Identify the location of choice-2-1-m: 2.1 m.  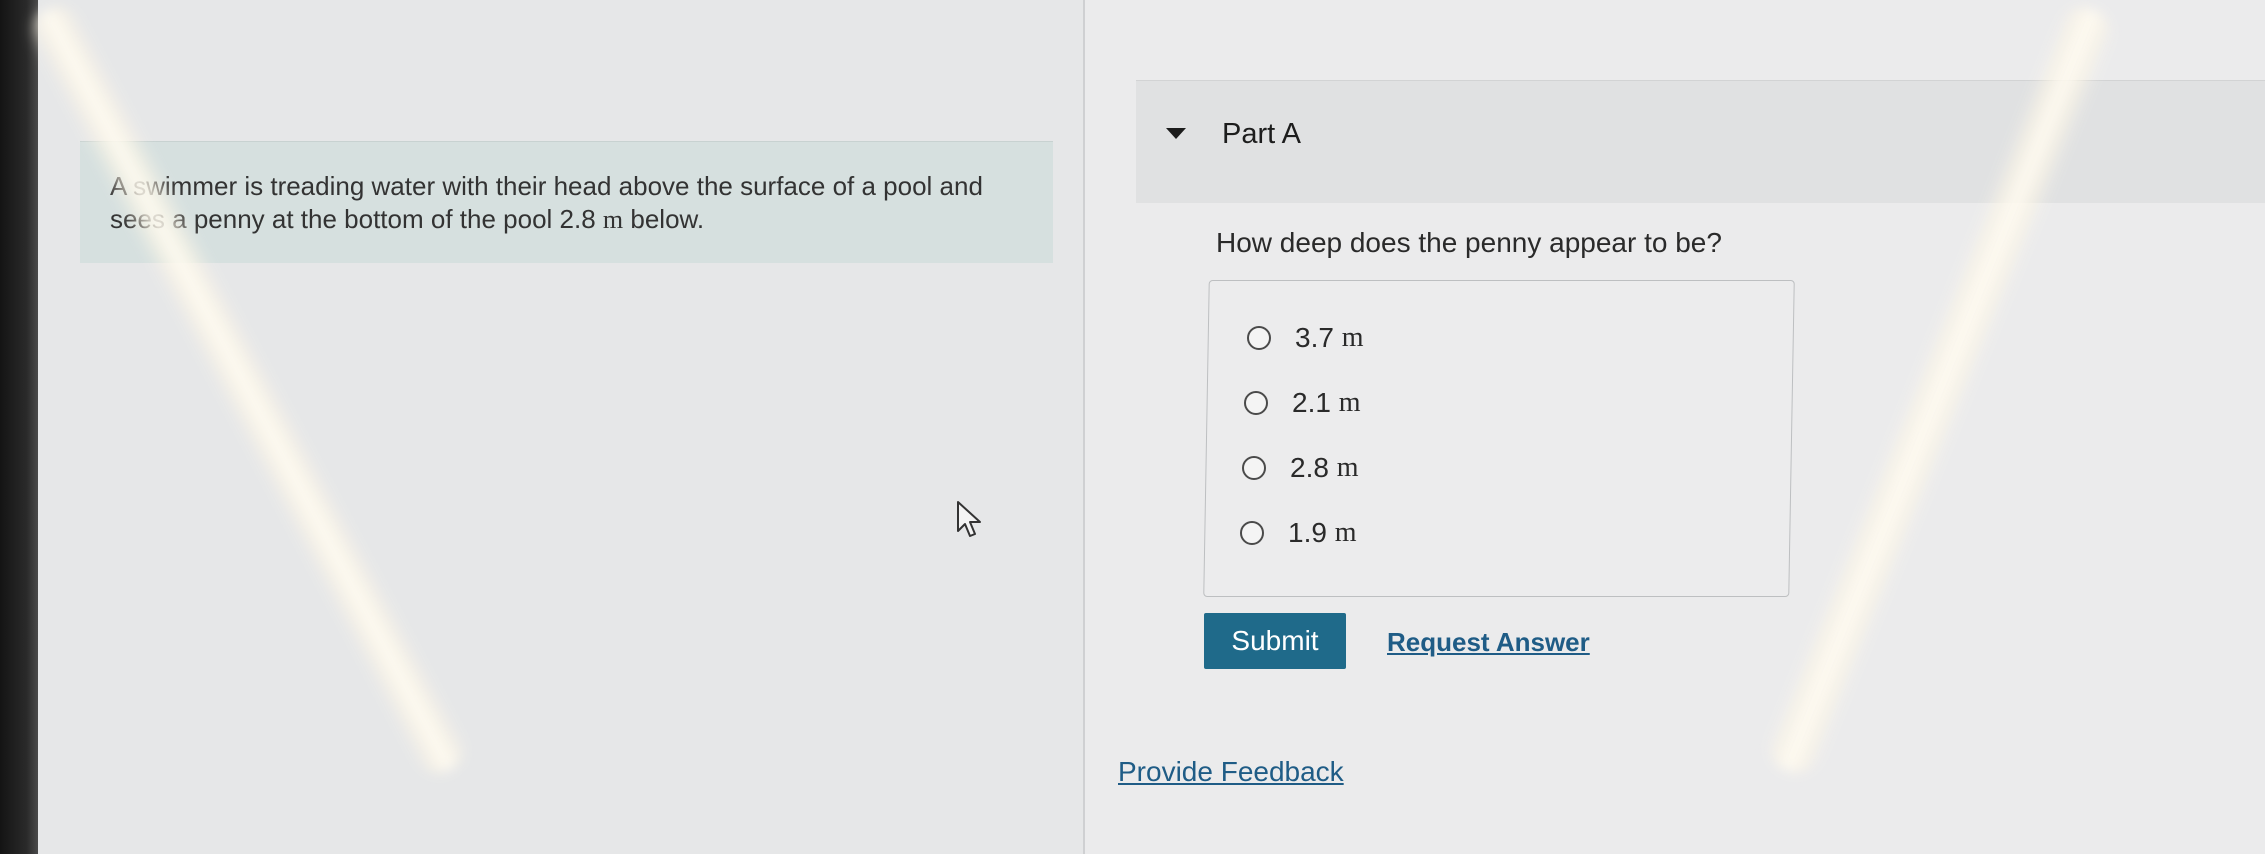
(1302, 403).